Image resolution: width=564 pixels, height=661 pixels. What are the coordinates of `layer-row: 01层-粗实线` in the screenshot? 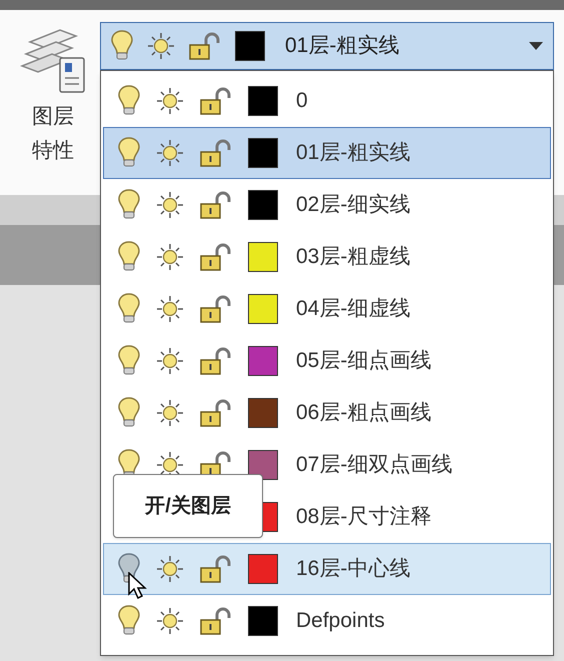 It's located at (327, 153).